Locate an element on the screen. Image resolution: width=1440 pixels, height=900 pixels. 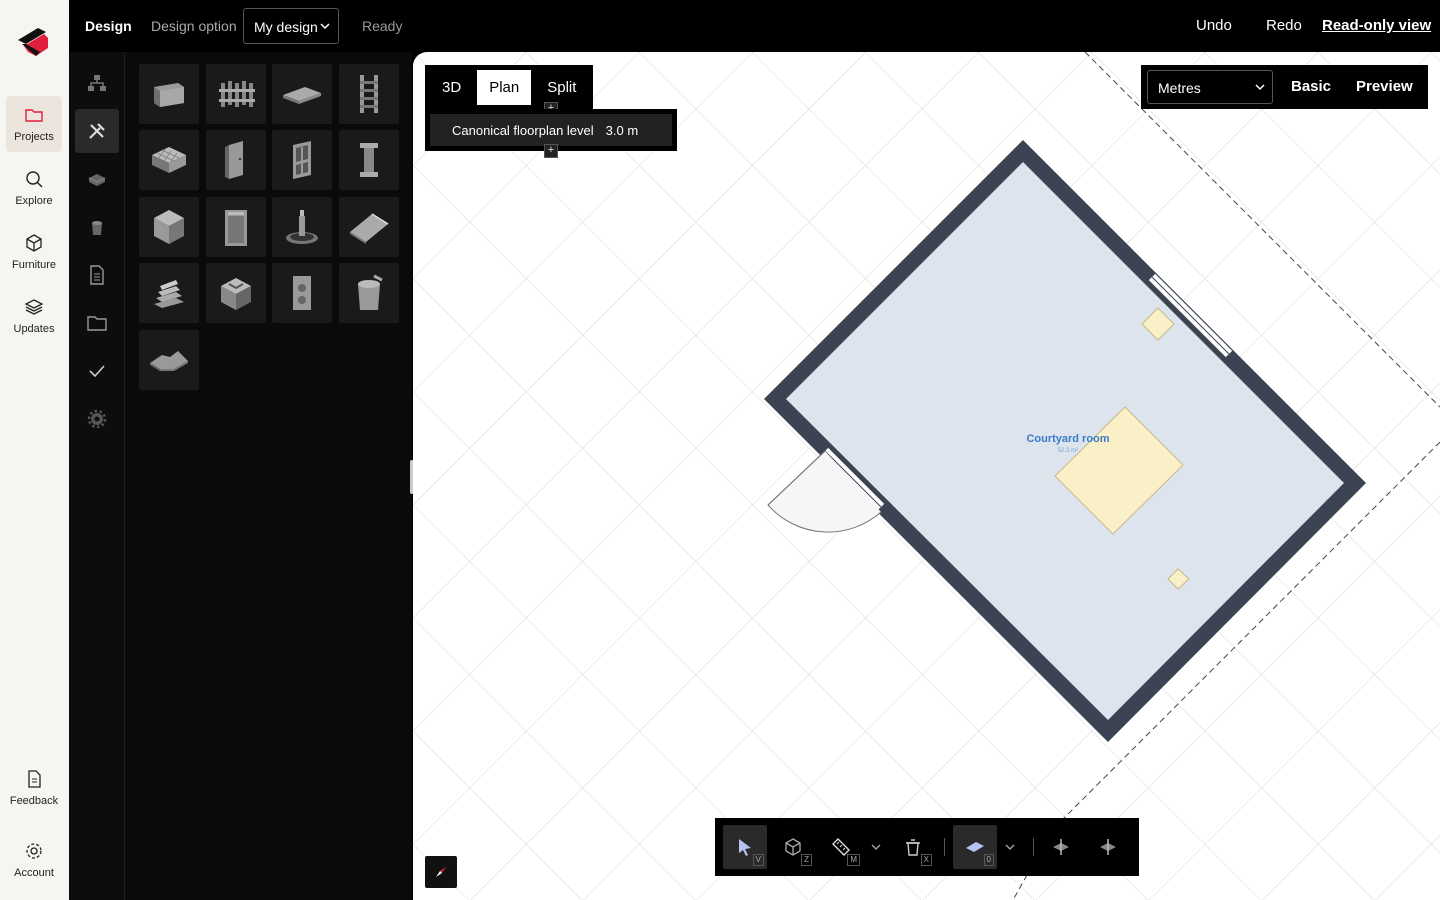
catalog-appliance is located at coordinates (302, 293).